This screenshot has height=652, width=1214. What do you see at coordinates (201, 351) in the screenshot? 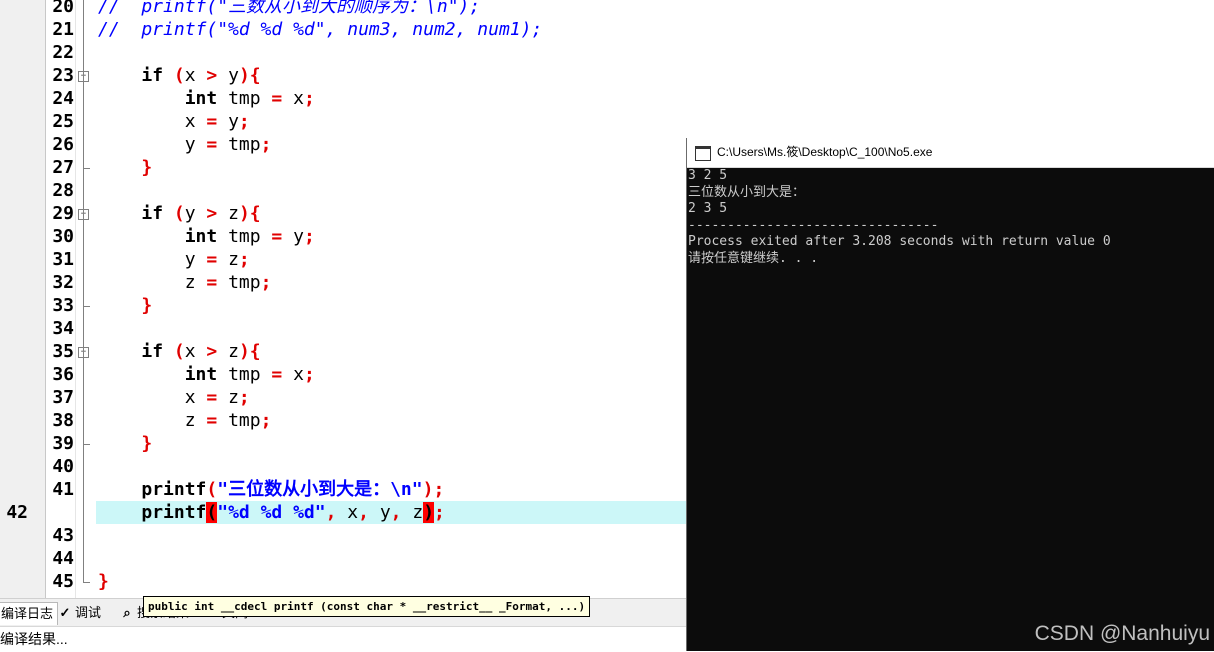
I see `code-text: if (x > z){` at bounding box center [201, 351].